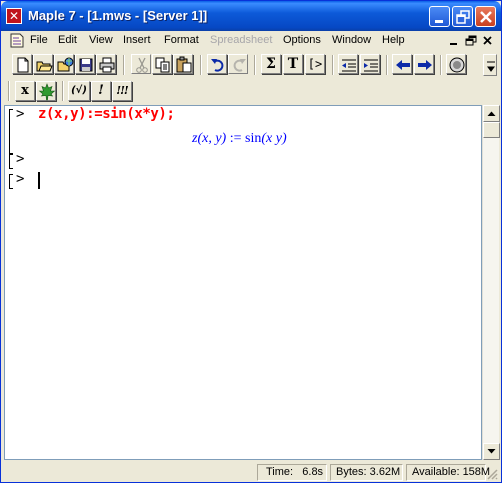 This screenshot has height=483, width=502. Describe the element at coordinates (39, 40) in the screenshot. I see `menu-file: File` at that location.